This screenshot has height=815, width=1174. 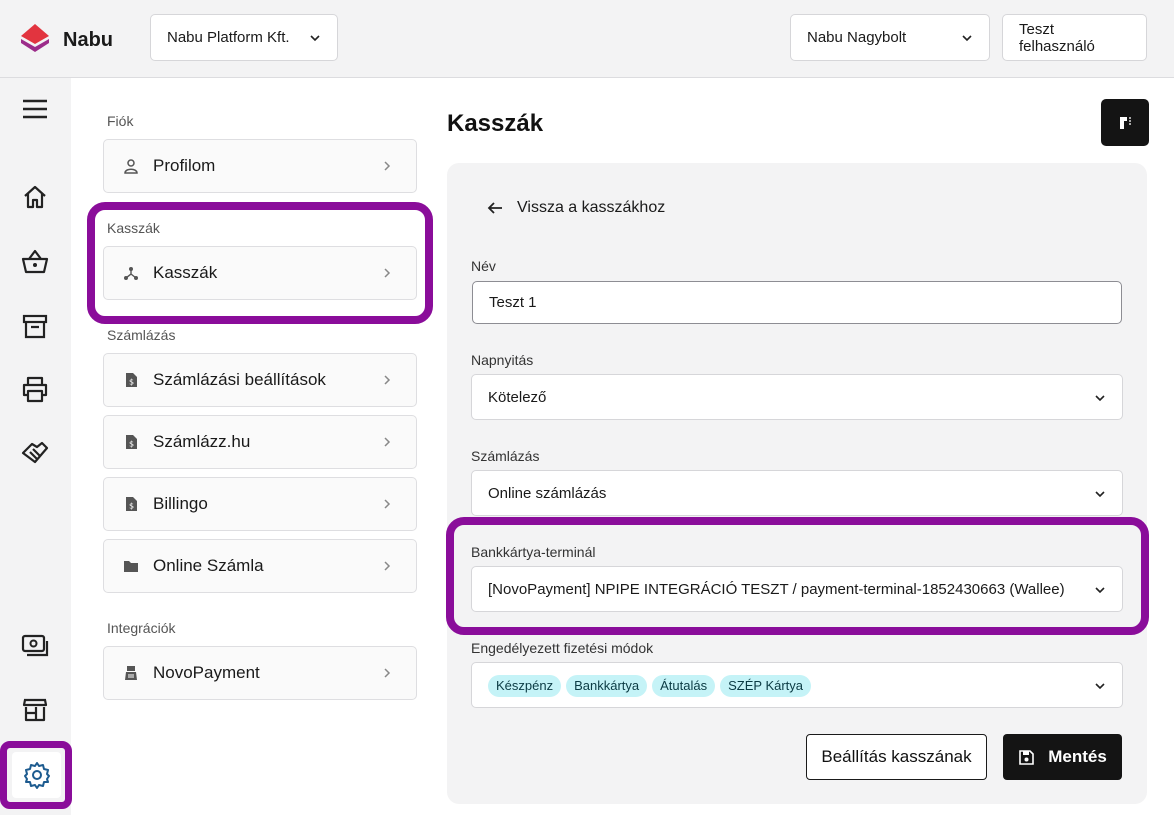 What do you see at coordinates (36, 775) in the screenshot?
I see `settings-icon` at bounding box center [36, 775].